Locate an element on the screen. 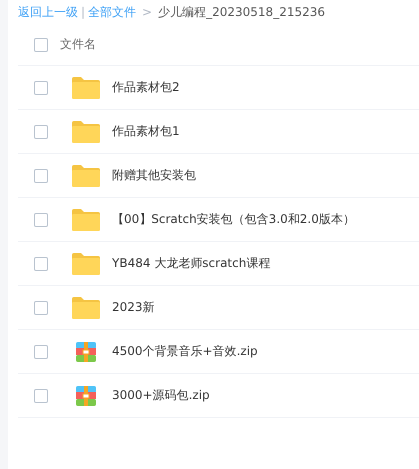  file-name: 【00】Scratch安装包（包含3.0和2.0版本） is located at coordinates (233, 219).